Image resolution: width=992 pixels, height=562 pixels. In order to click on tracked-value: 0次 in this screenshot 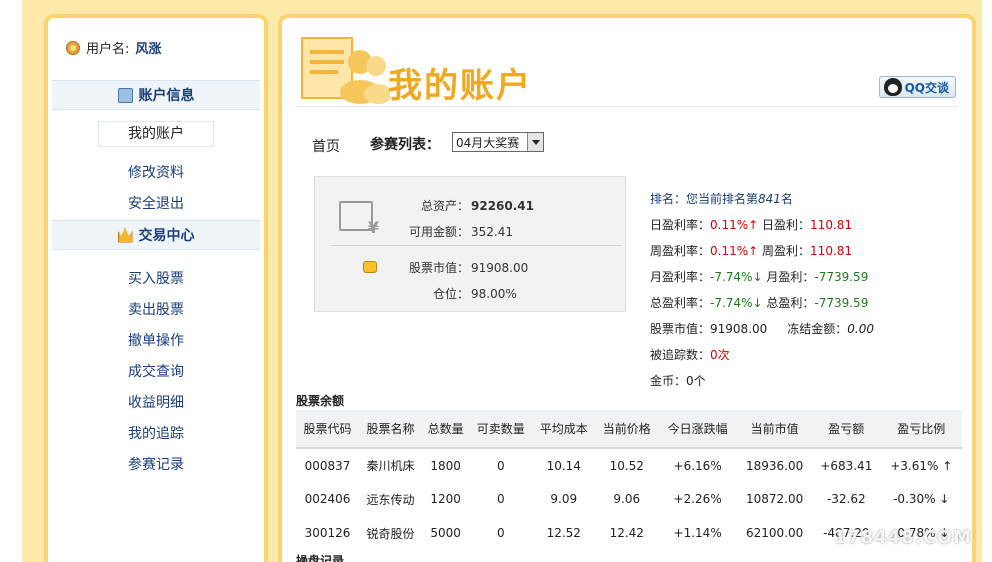, I will do `click(720, 355)`.